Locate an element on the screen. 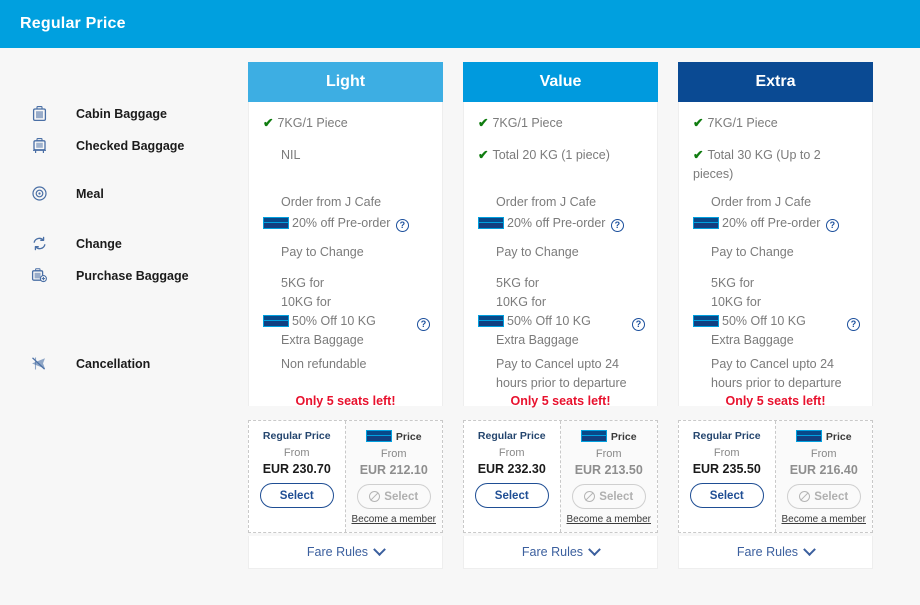  checked-baggage-text: Total 20 KG (1 piece) is located at coordinates (551, 155).